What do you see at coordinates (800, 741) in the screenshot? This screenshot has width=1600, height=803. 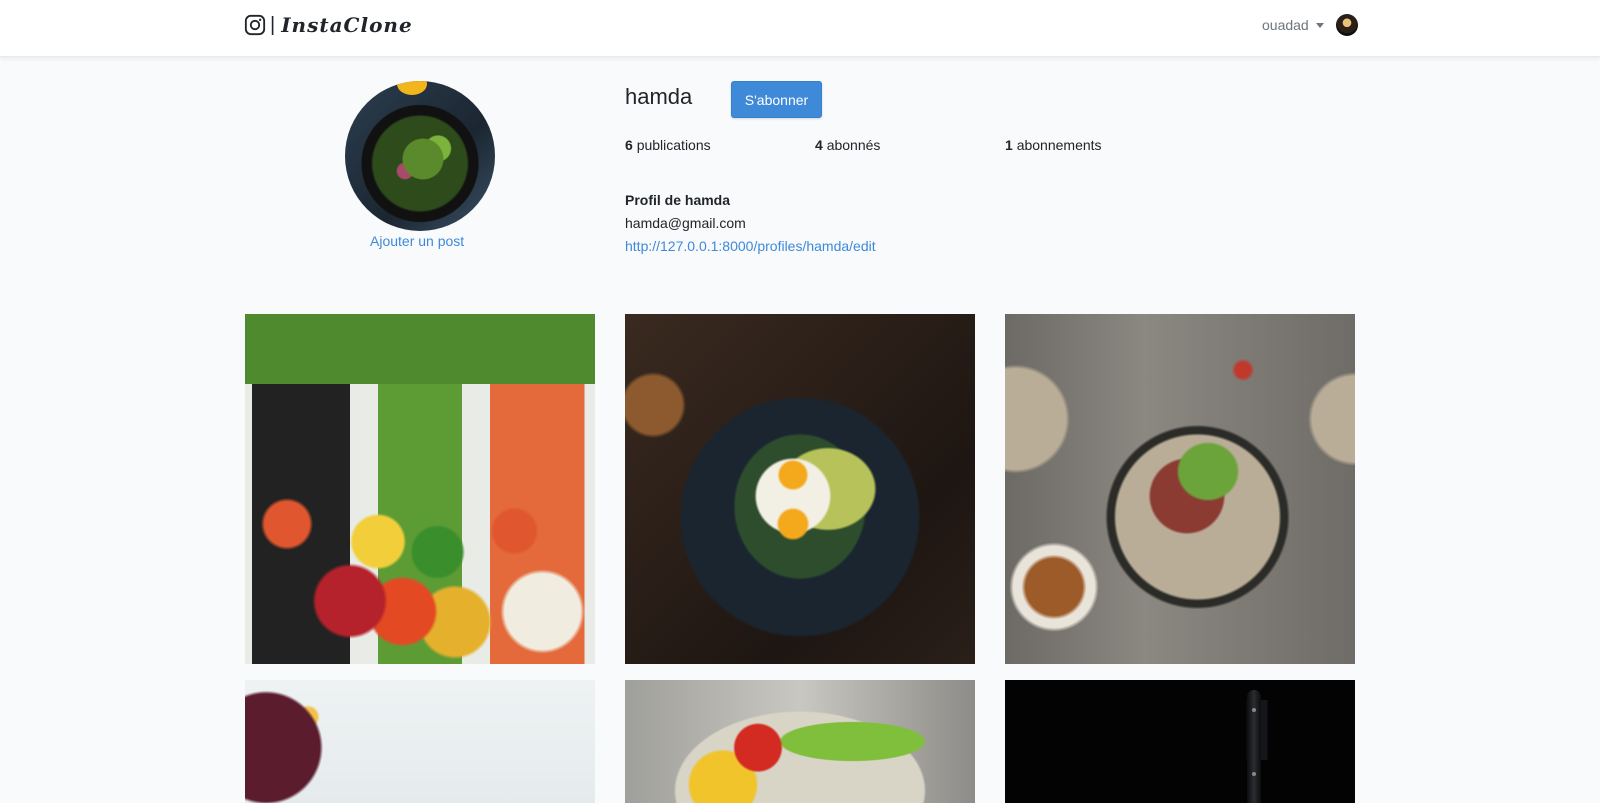 I see `post-thumbnail-salad-bowl` at bounding box center [800, 741].